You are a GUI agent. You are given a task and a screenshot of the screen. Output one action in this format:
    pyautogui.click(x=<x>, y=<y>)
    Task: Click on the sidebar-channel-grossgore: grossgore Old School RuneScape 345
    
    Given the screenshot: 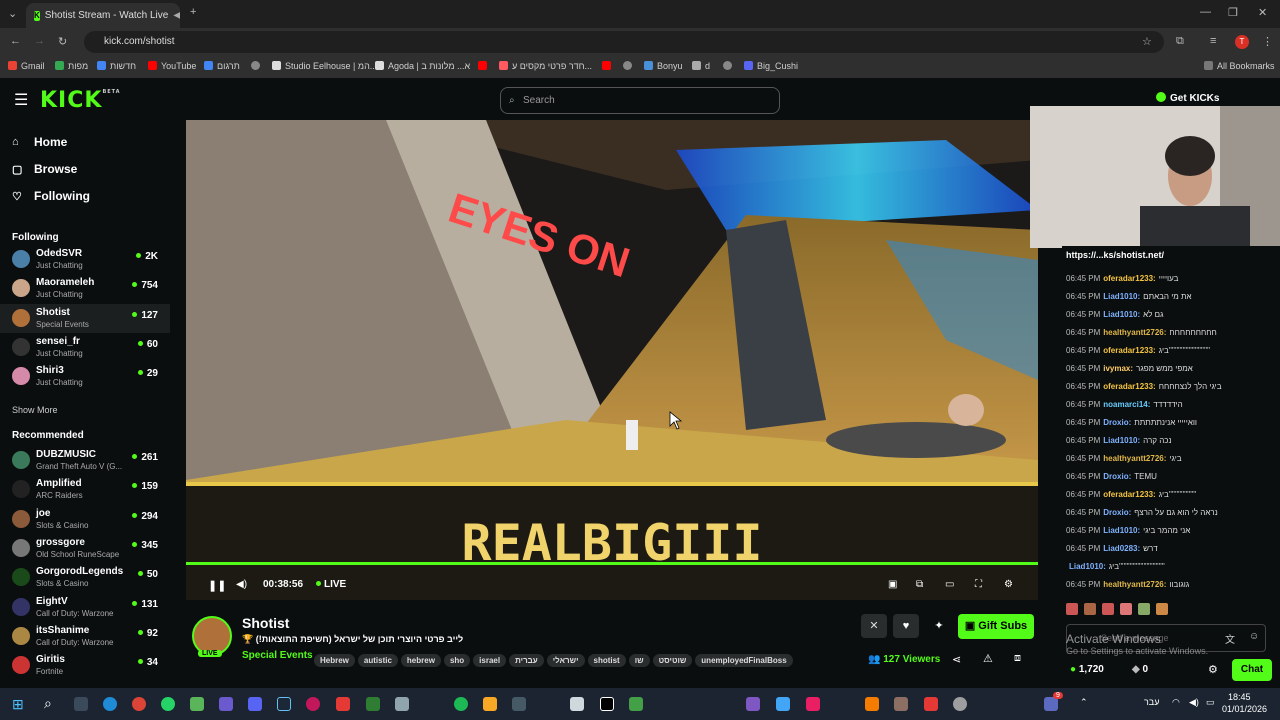 What is the action you would take?
    pyautogui.click(x=85, y=548)
    